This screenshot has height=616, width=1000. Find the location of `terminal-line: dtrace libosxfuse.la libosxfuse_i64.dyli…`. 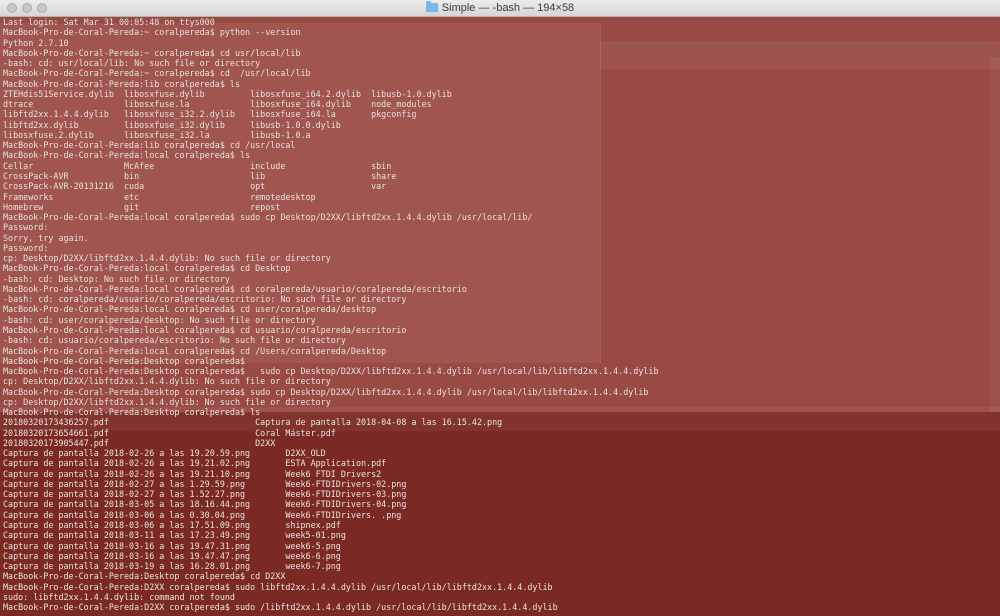

terminal-line: dtrace libosxfuse.la libosxfuse_i64.dyli… is located at coordinates (217, 104).